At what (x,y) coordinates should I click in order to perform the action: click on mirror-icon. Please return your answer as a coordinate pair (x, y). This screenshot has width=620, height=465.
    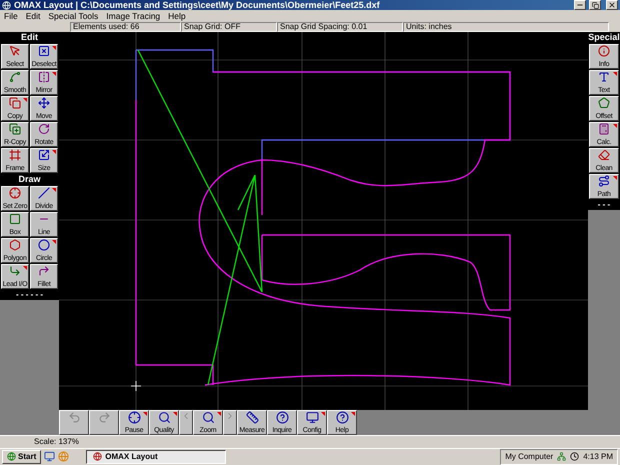
    Looking at the image, I should click on (44, 76).